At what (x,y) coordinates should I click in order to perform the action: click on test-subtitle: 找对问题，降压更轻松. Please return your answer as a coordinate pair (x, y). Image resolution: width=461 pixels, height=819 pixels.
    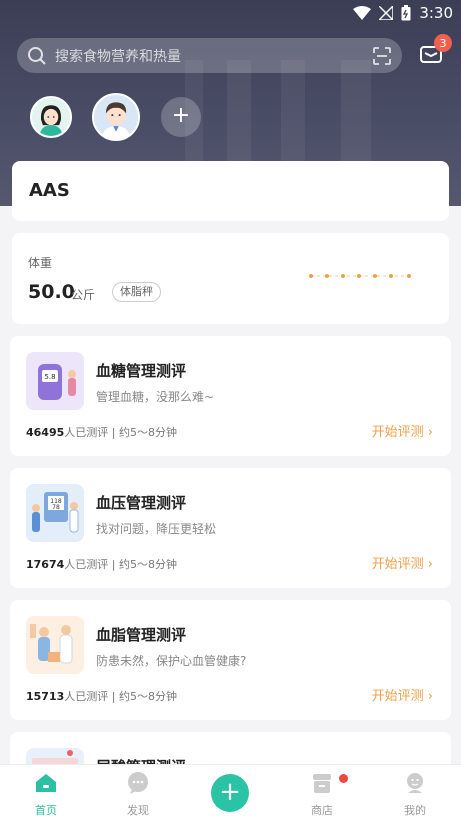
    Looking at the image, I should click on (156, 529).